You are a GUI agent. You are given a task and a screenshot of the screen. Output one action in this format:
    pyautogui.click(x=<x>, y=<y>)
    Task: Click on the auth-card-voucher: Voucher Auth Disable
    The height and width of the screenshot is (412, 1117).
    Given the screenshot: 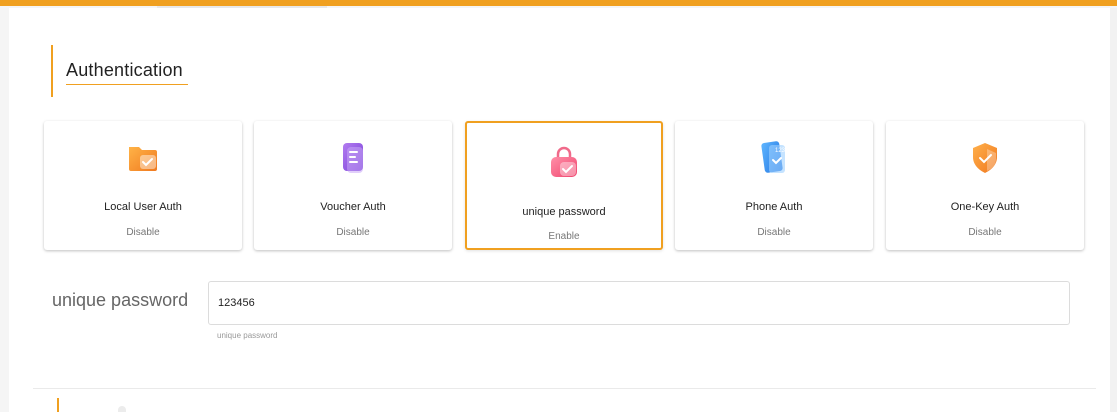 What is the action you would take?
    pyautogui.click(x=353, y=185)
    